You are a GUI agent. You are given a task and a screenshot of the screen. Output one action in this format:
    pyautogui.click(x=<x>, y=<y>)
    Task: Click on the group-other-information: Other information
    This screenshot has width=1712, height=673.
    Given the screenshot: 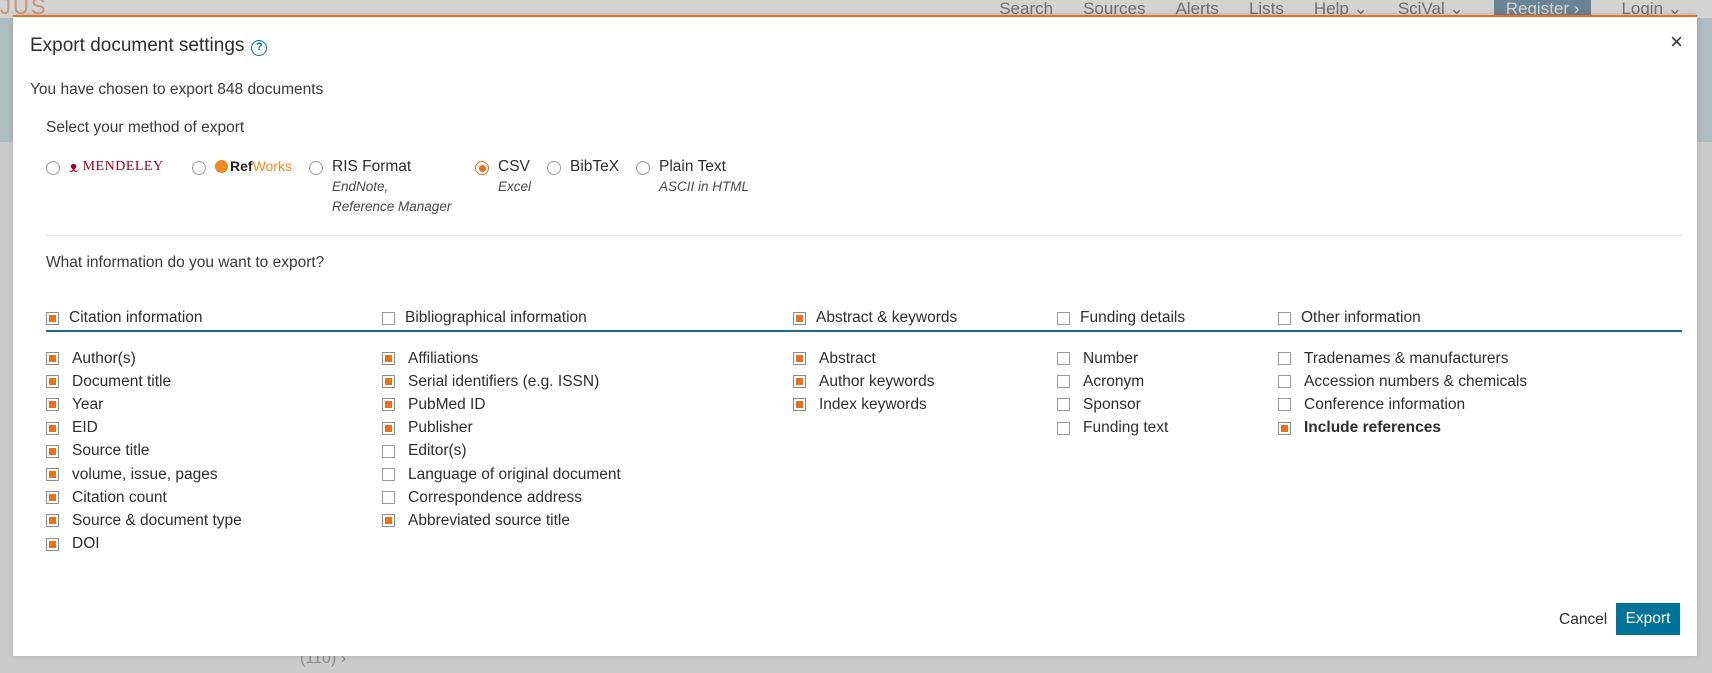 What is the action you would take?
    pyautogui.click(x=1349, y=318)
    